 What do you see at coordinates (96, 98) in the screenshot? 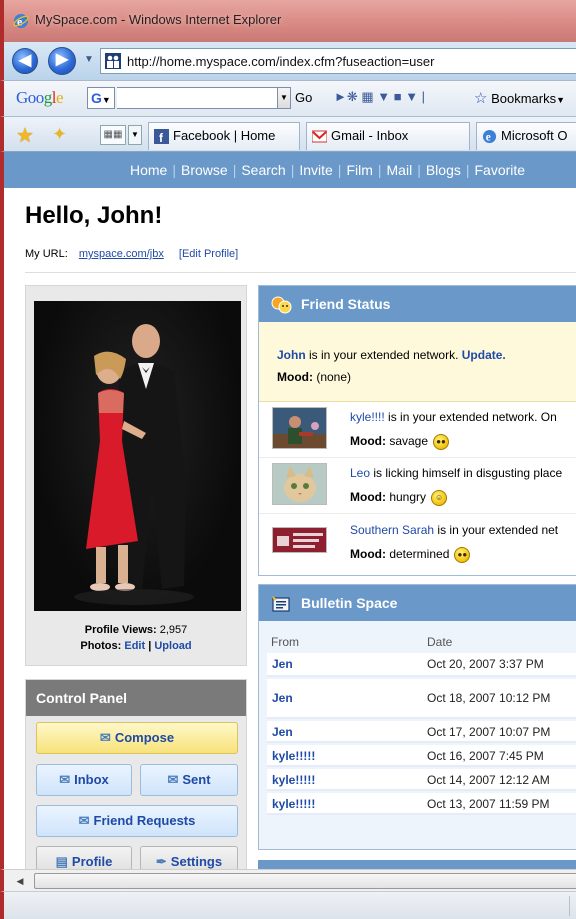
I see `google-g-label: G` at bounding box center [96, 98].